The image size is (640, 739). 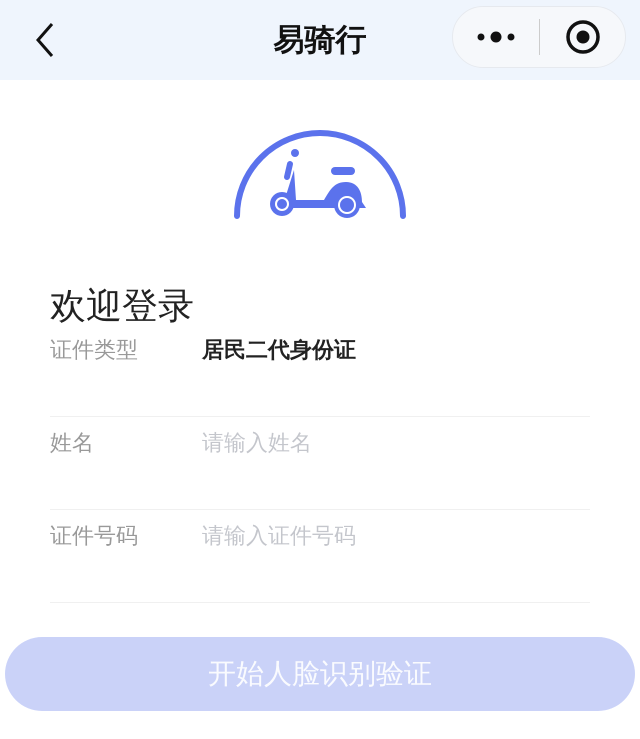 I want to click on input-field: 请输入证件号码, so click(x=396, y=536).